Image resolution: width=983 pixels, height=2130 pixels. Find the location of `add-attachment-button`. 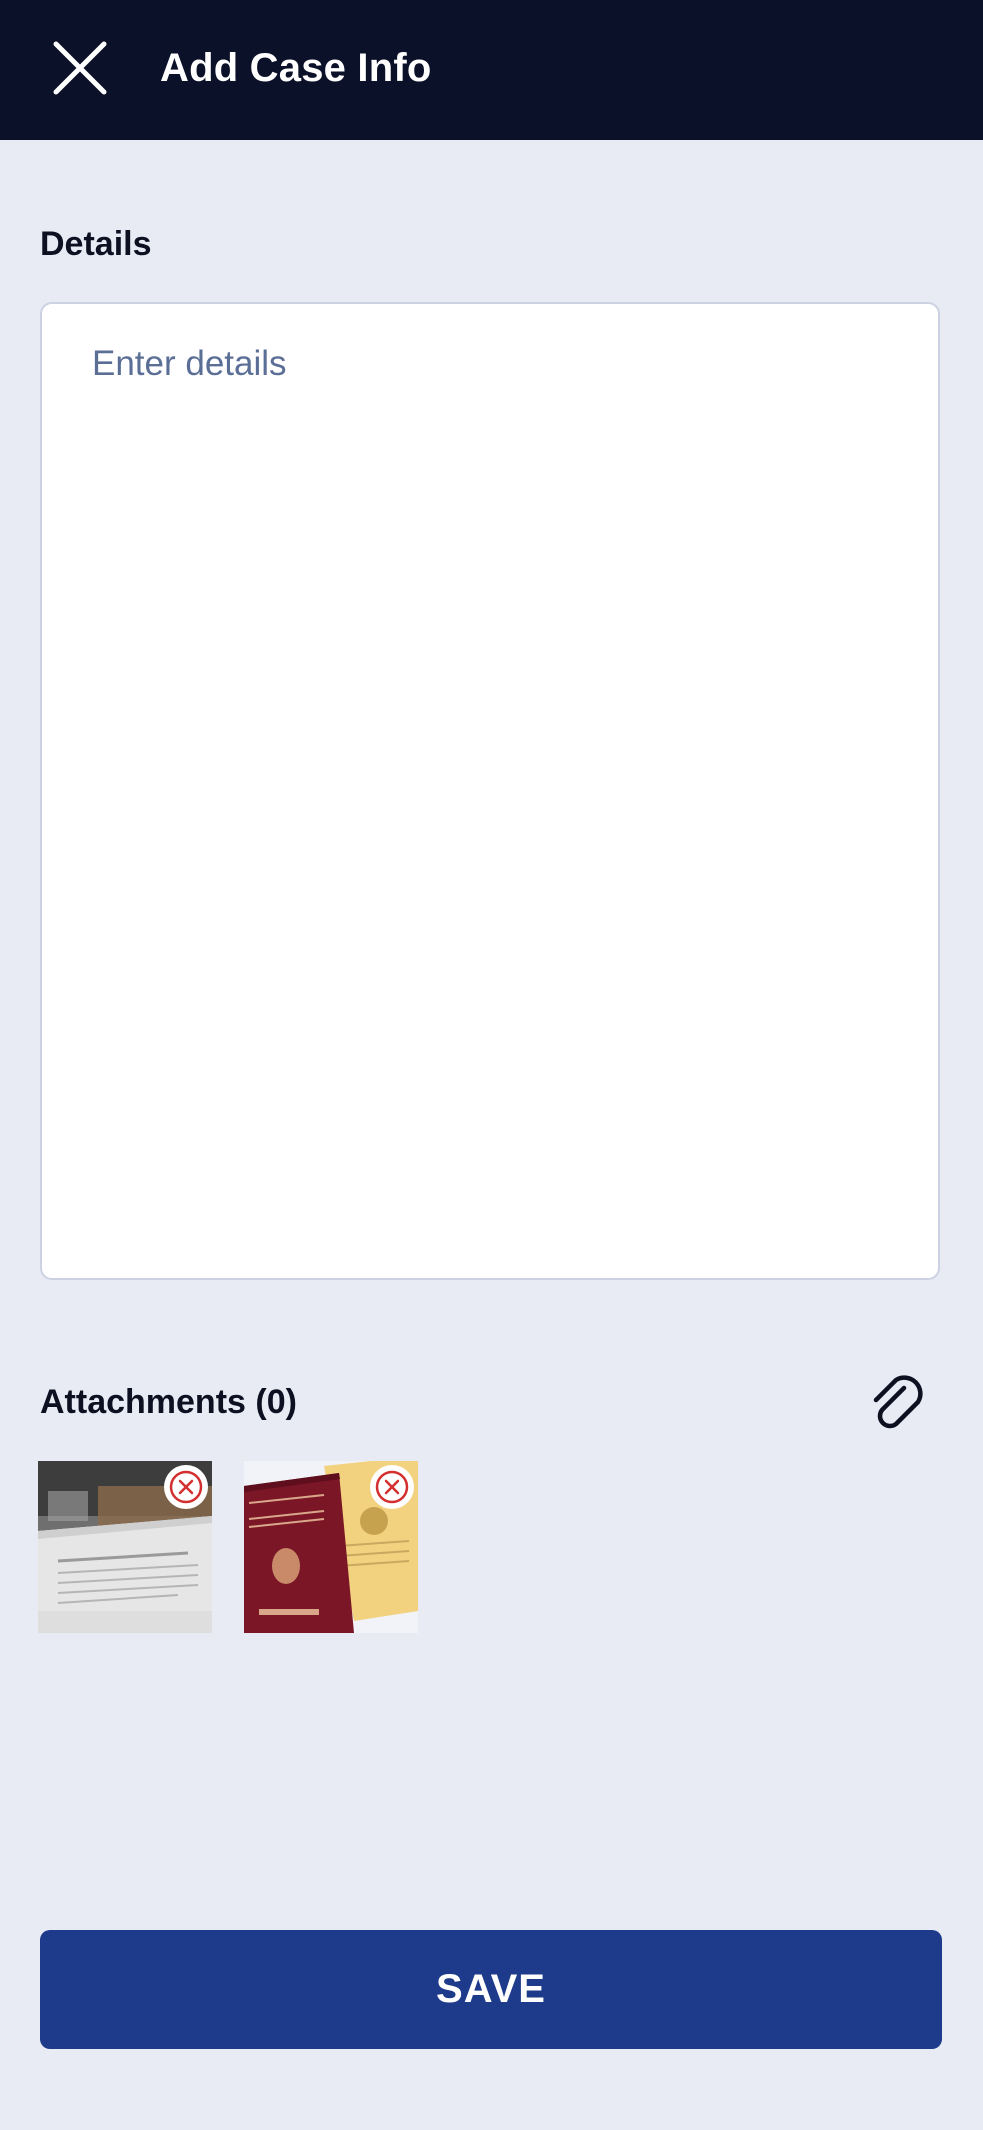

add-attachment-button is located at coordinates (895, 1401).